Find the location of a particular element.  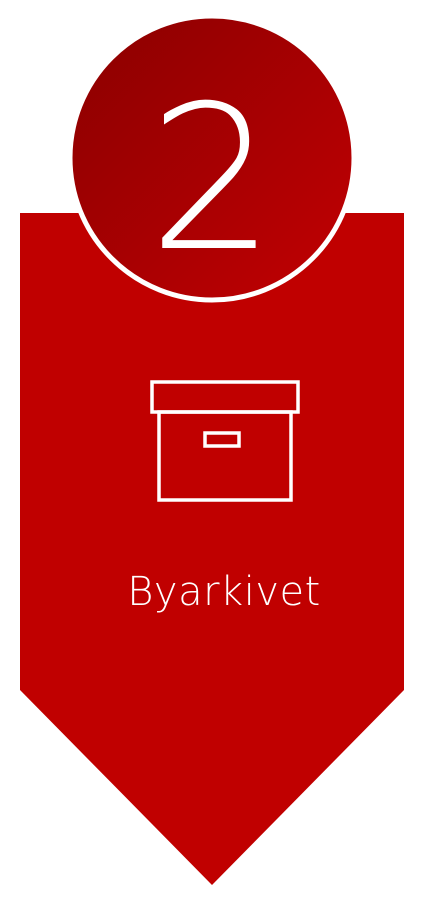

step-number: 2 is located at coordinates (211, 179).